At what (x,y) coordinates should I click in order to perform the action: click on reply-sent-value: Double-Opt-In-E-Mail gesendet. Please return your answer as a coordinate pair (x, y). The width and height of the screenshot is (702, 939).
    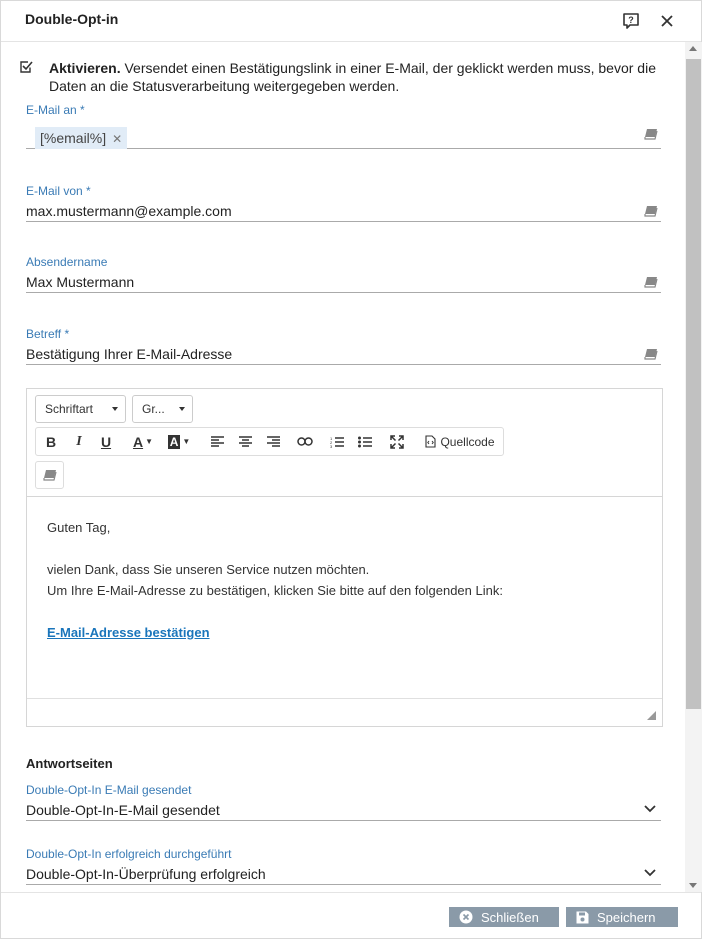
    Looking at the image, I should click on (123, 810).